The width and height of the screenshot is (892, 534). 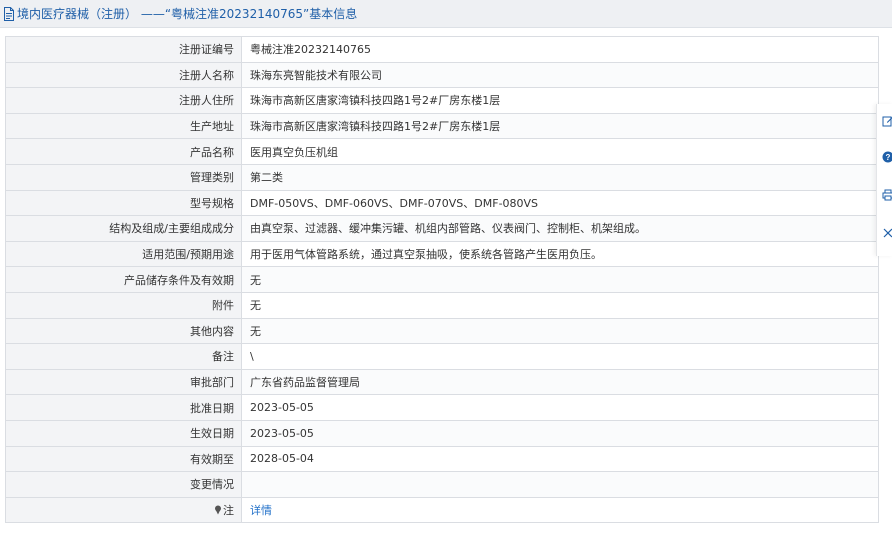 I want to click on row-value: 用于医用气体管路系统，通过真空泵抽吸，使系统各管路产生医用负压。, so click(x=560, y=254).